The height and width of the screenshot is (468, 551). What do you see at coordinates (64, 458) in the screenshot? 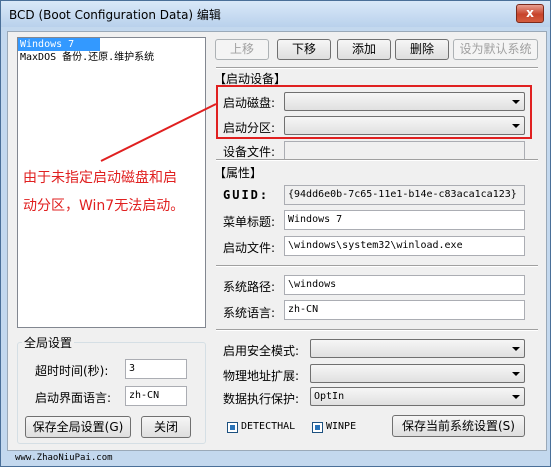
I see `watermark-text: www.ZhaoNiuPai.com` at bounding box center [64, 458].